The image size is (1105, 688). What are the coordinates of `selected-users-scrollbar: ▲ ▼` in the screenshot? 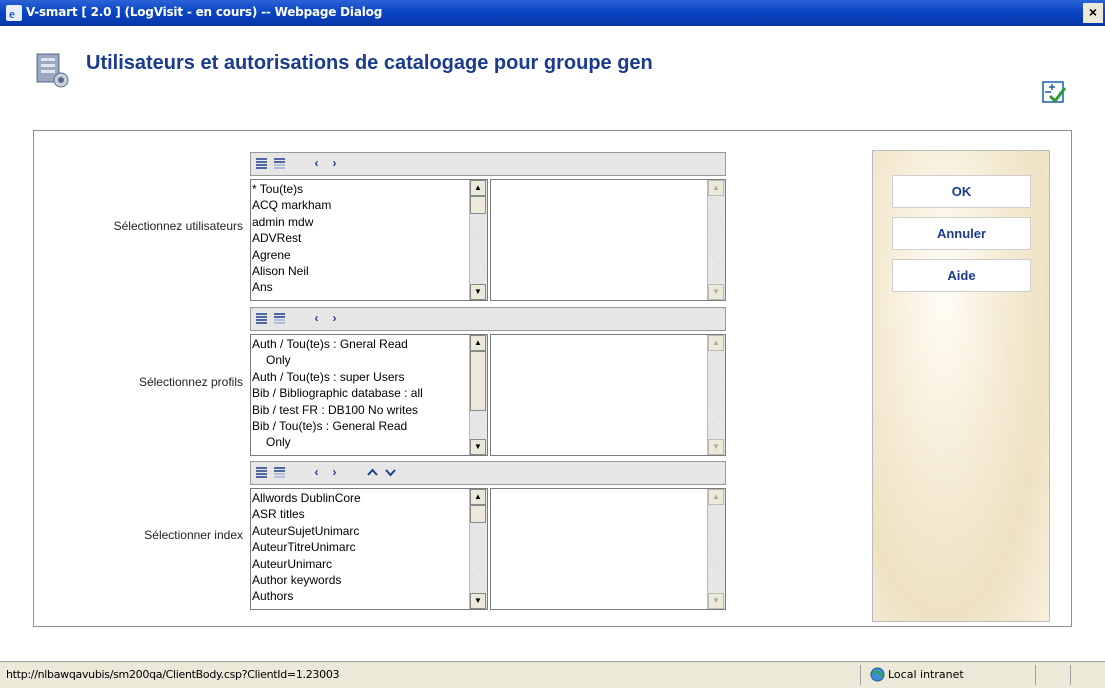 It's located at (716, 240).